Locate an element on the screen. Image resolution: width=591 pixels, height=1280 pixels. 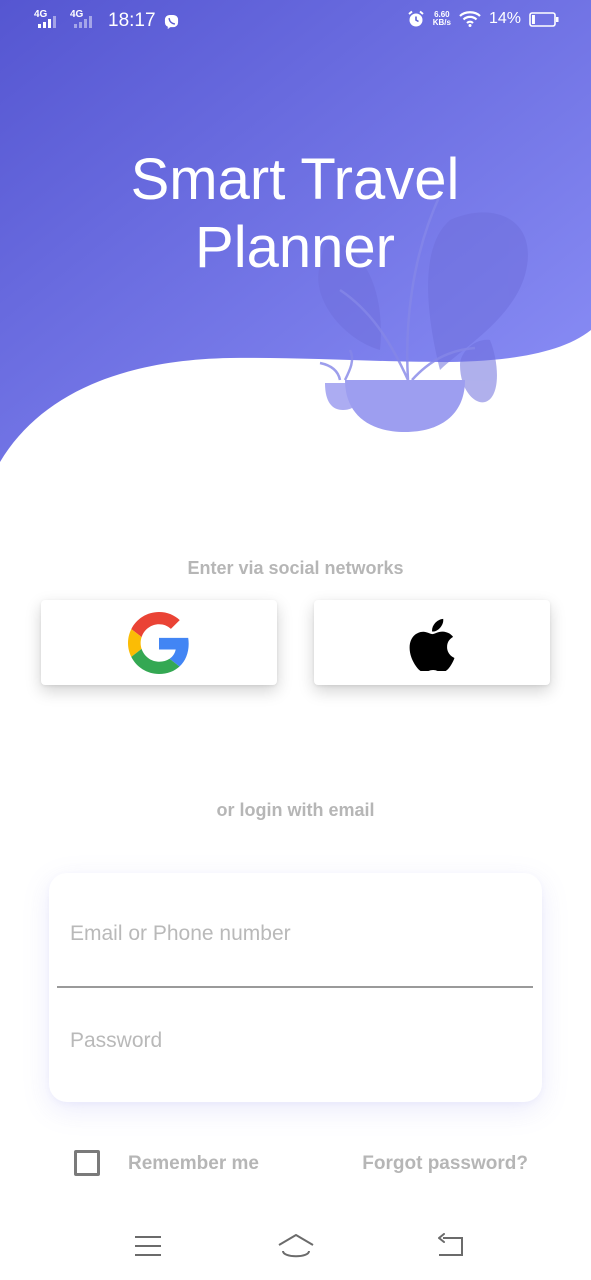
email-input is located at coordinates (295, 934).